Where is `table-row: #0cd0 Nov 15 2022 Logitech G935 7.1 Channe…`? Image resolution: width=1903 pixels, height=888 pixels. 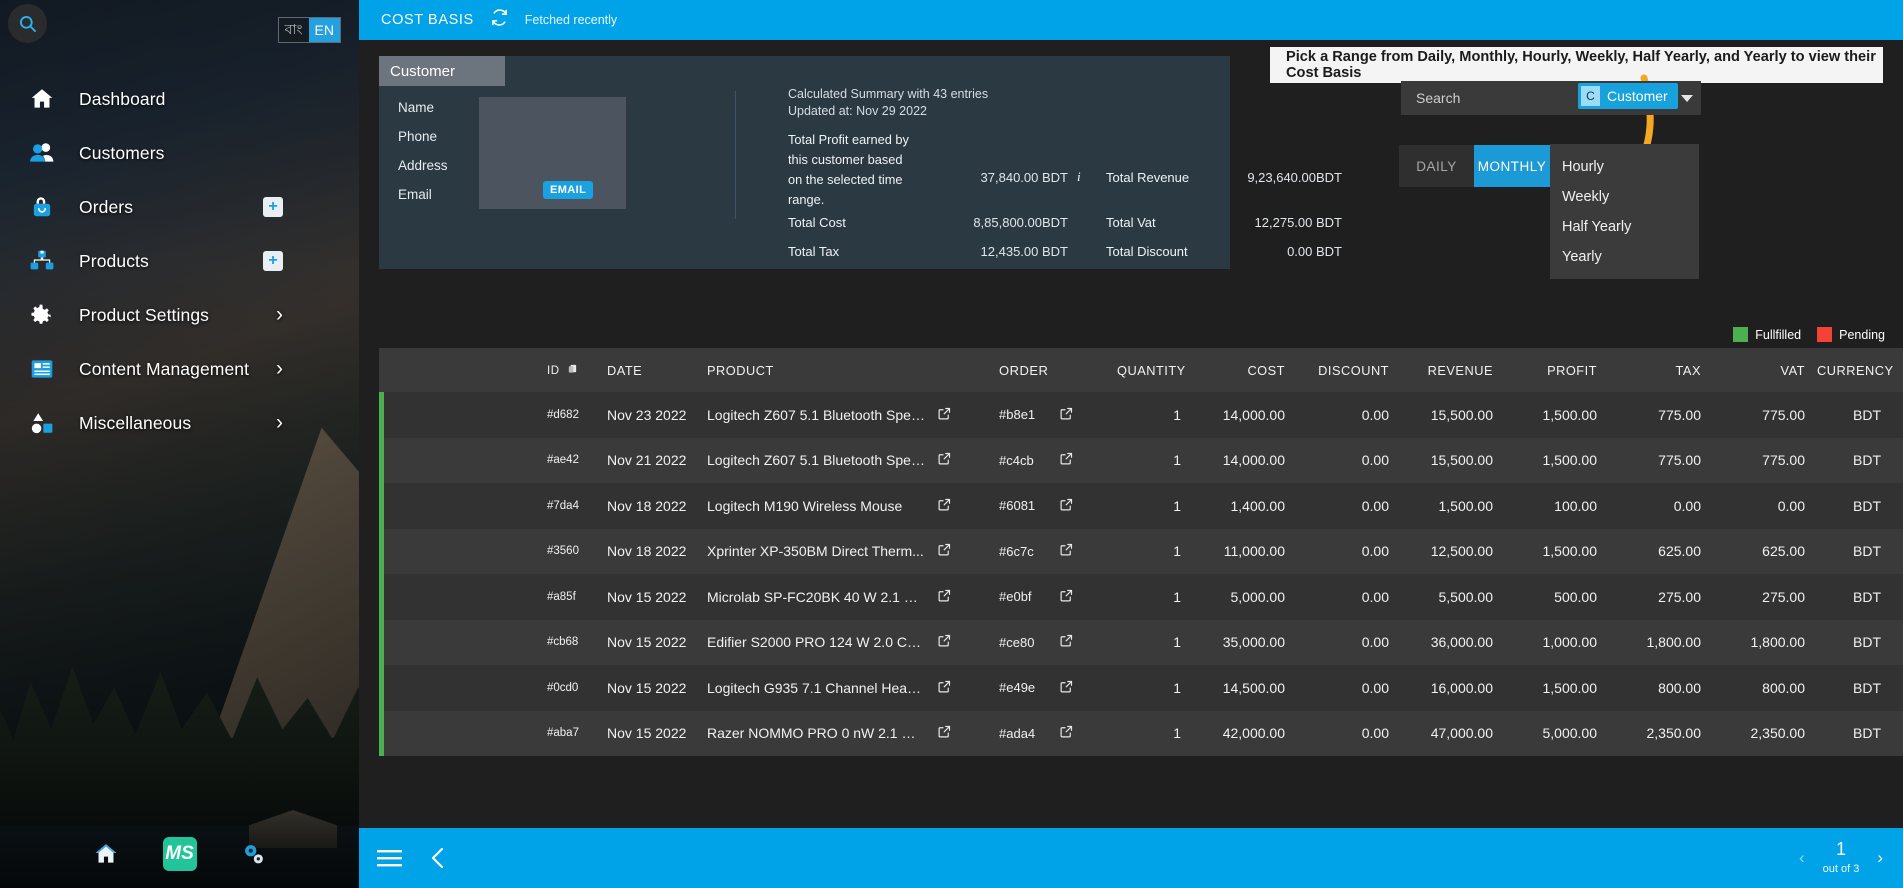 table-row: #0cd0 Nov 15 2022 Logitech G935 7.1 Channe… is located at coordinates (1141, 688).